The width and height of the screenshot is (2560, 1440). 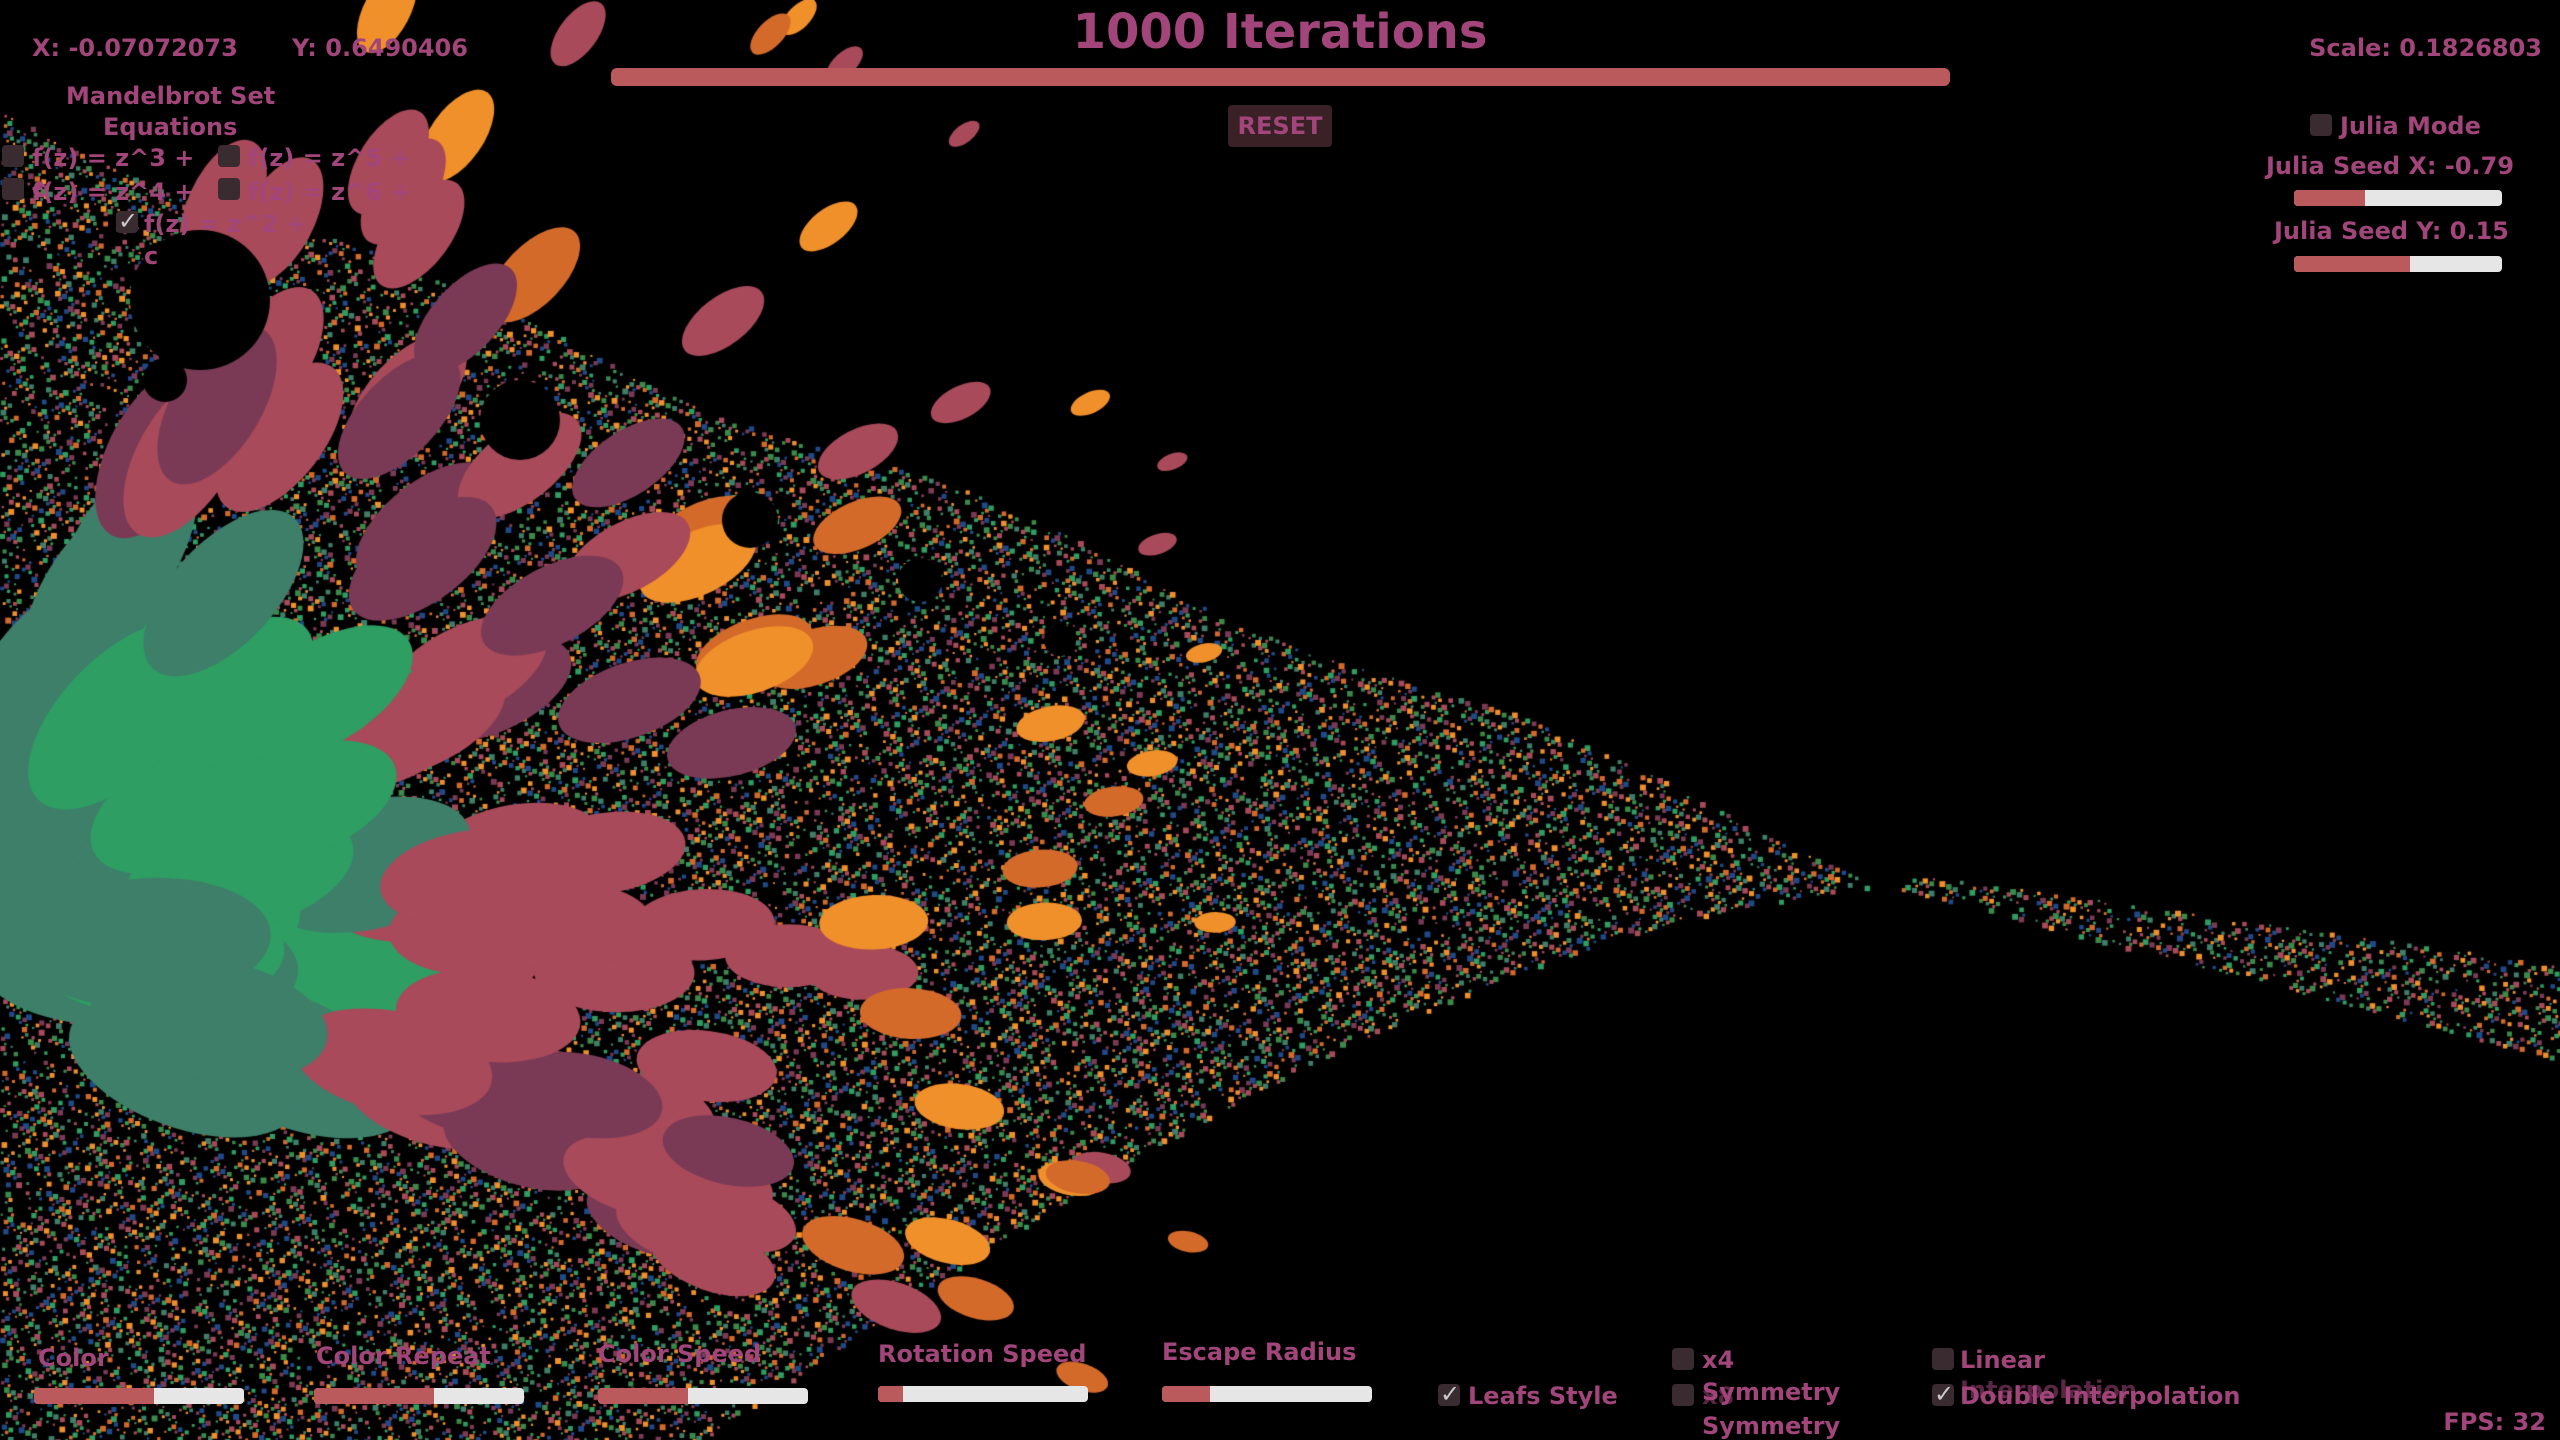 I want to click on equation-z2-label: f(z) = z^2 +, so click(x=225, y=224).